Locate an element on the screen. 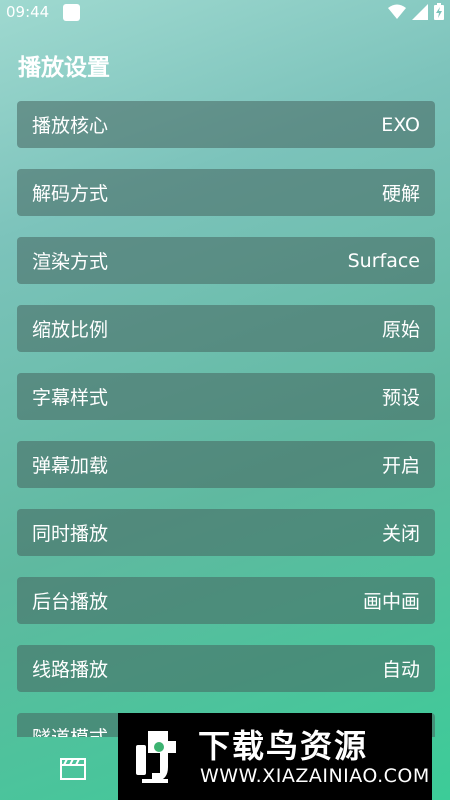 This screenshot has width=450, height=800. notification-icon is located at coordinates (71, 12).